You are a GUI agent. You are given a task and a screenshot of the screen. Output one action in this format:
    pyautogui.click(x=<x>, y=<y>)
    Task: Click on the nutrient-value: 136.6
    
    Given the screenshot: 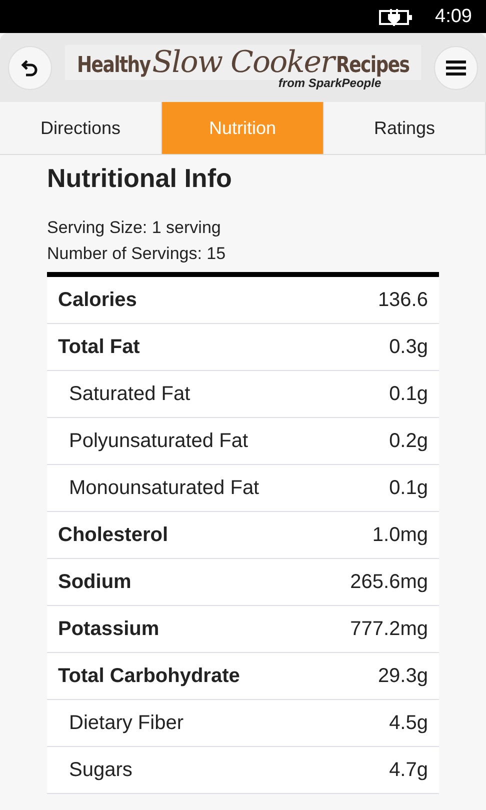 What is the action you would take?
    pyautogui.click(x=403, y=300)
    